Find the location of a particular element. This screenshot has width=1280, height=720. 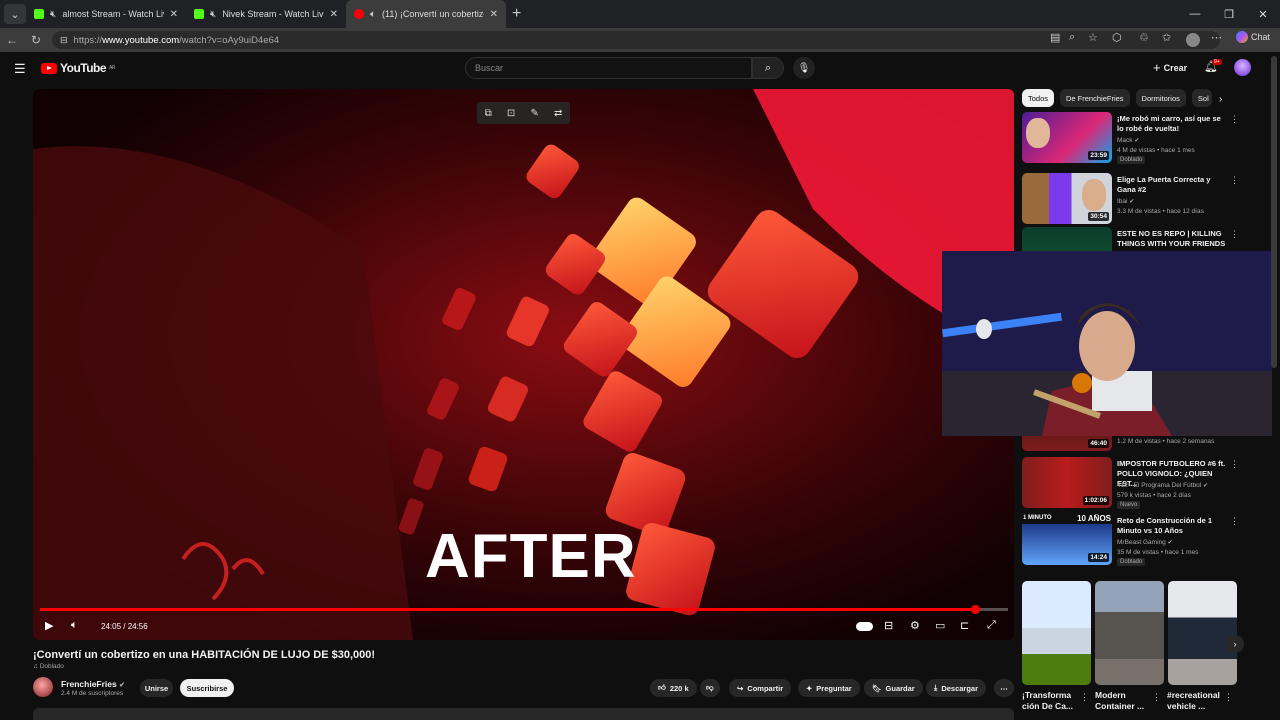

restore-icon: ❐ is located at coordinates (1229, 14).